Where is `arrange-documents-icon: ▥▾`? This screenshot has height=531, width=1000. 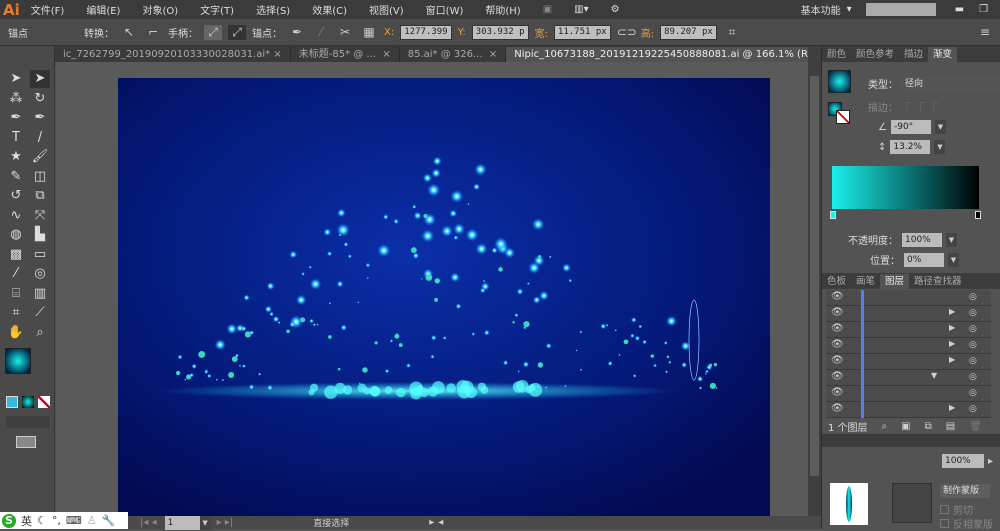
arrange-documents-icon: ▥▾ is located at coordinates (581, 9).